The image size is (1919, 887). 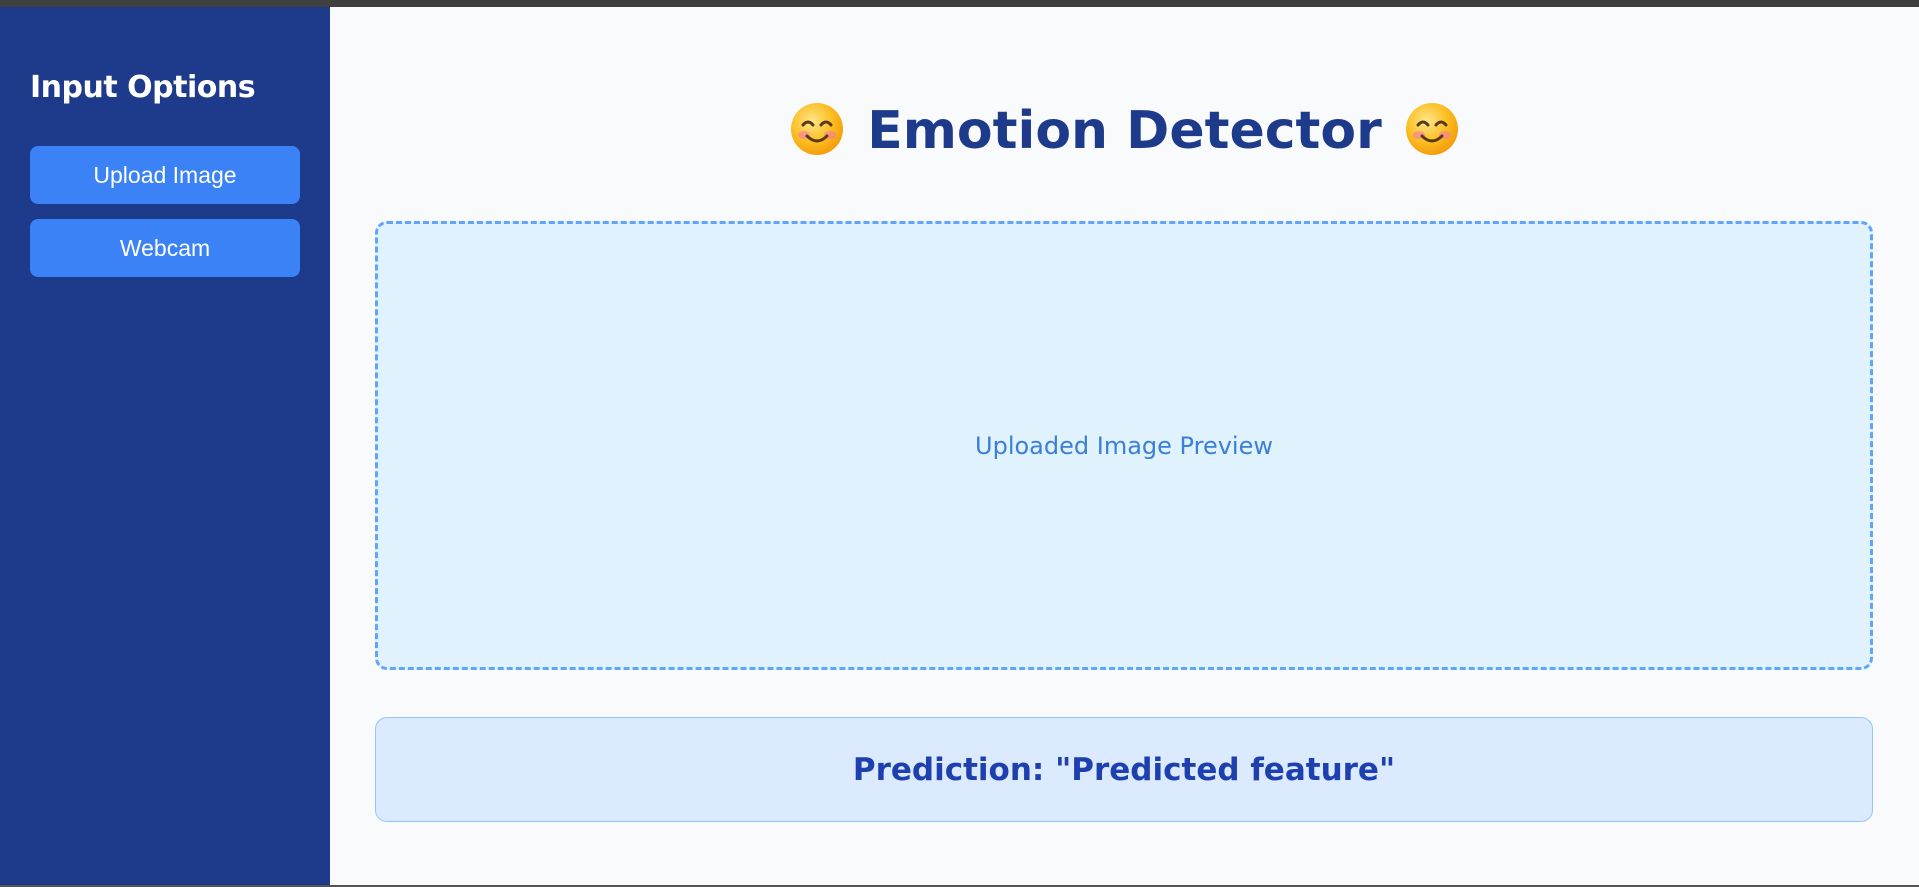 I want to click on prediction-box: Prediction: "Predicted feature", so click(x=1124, y=769).